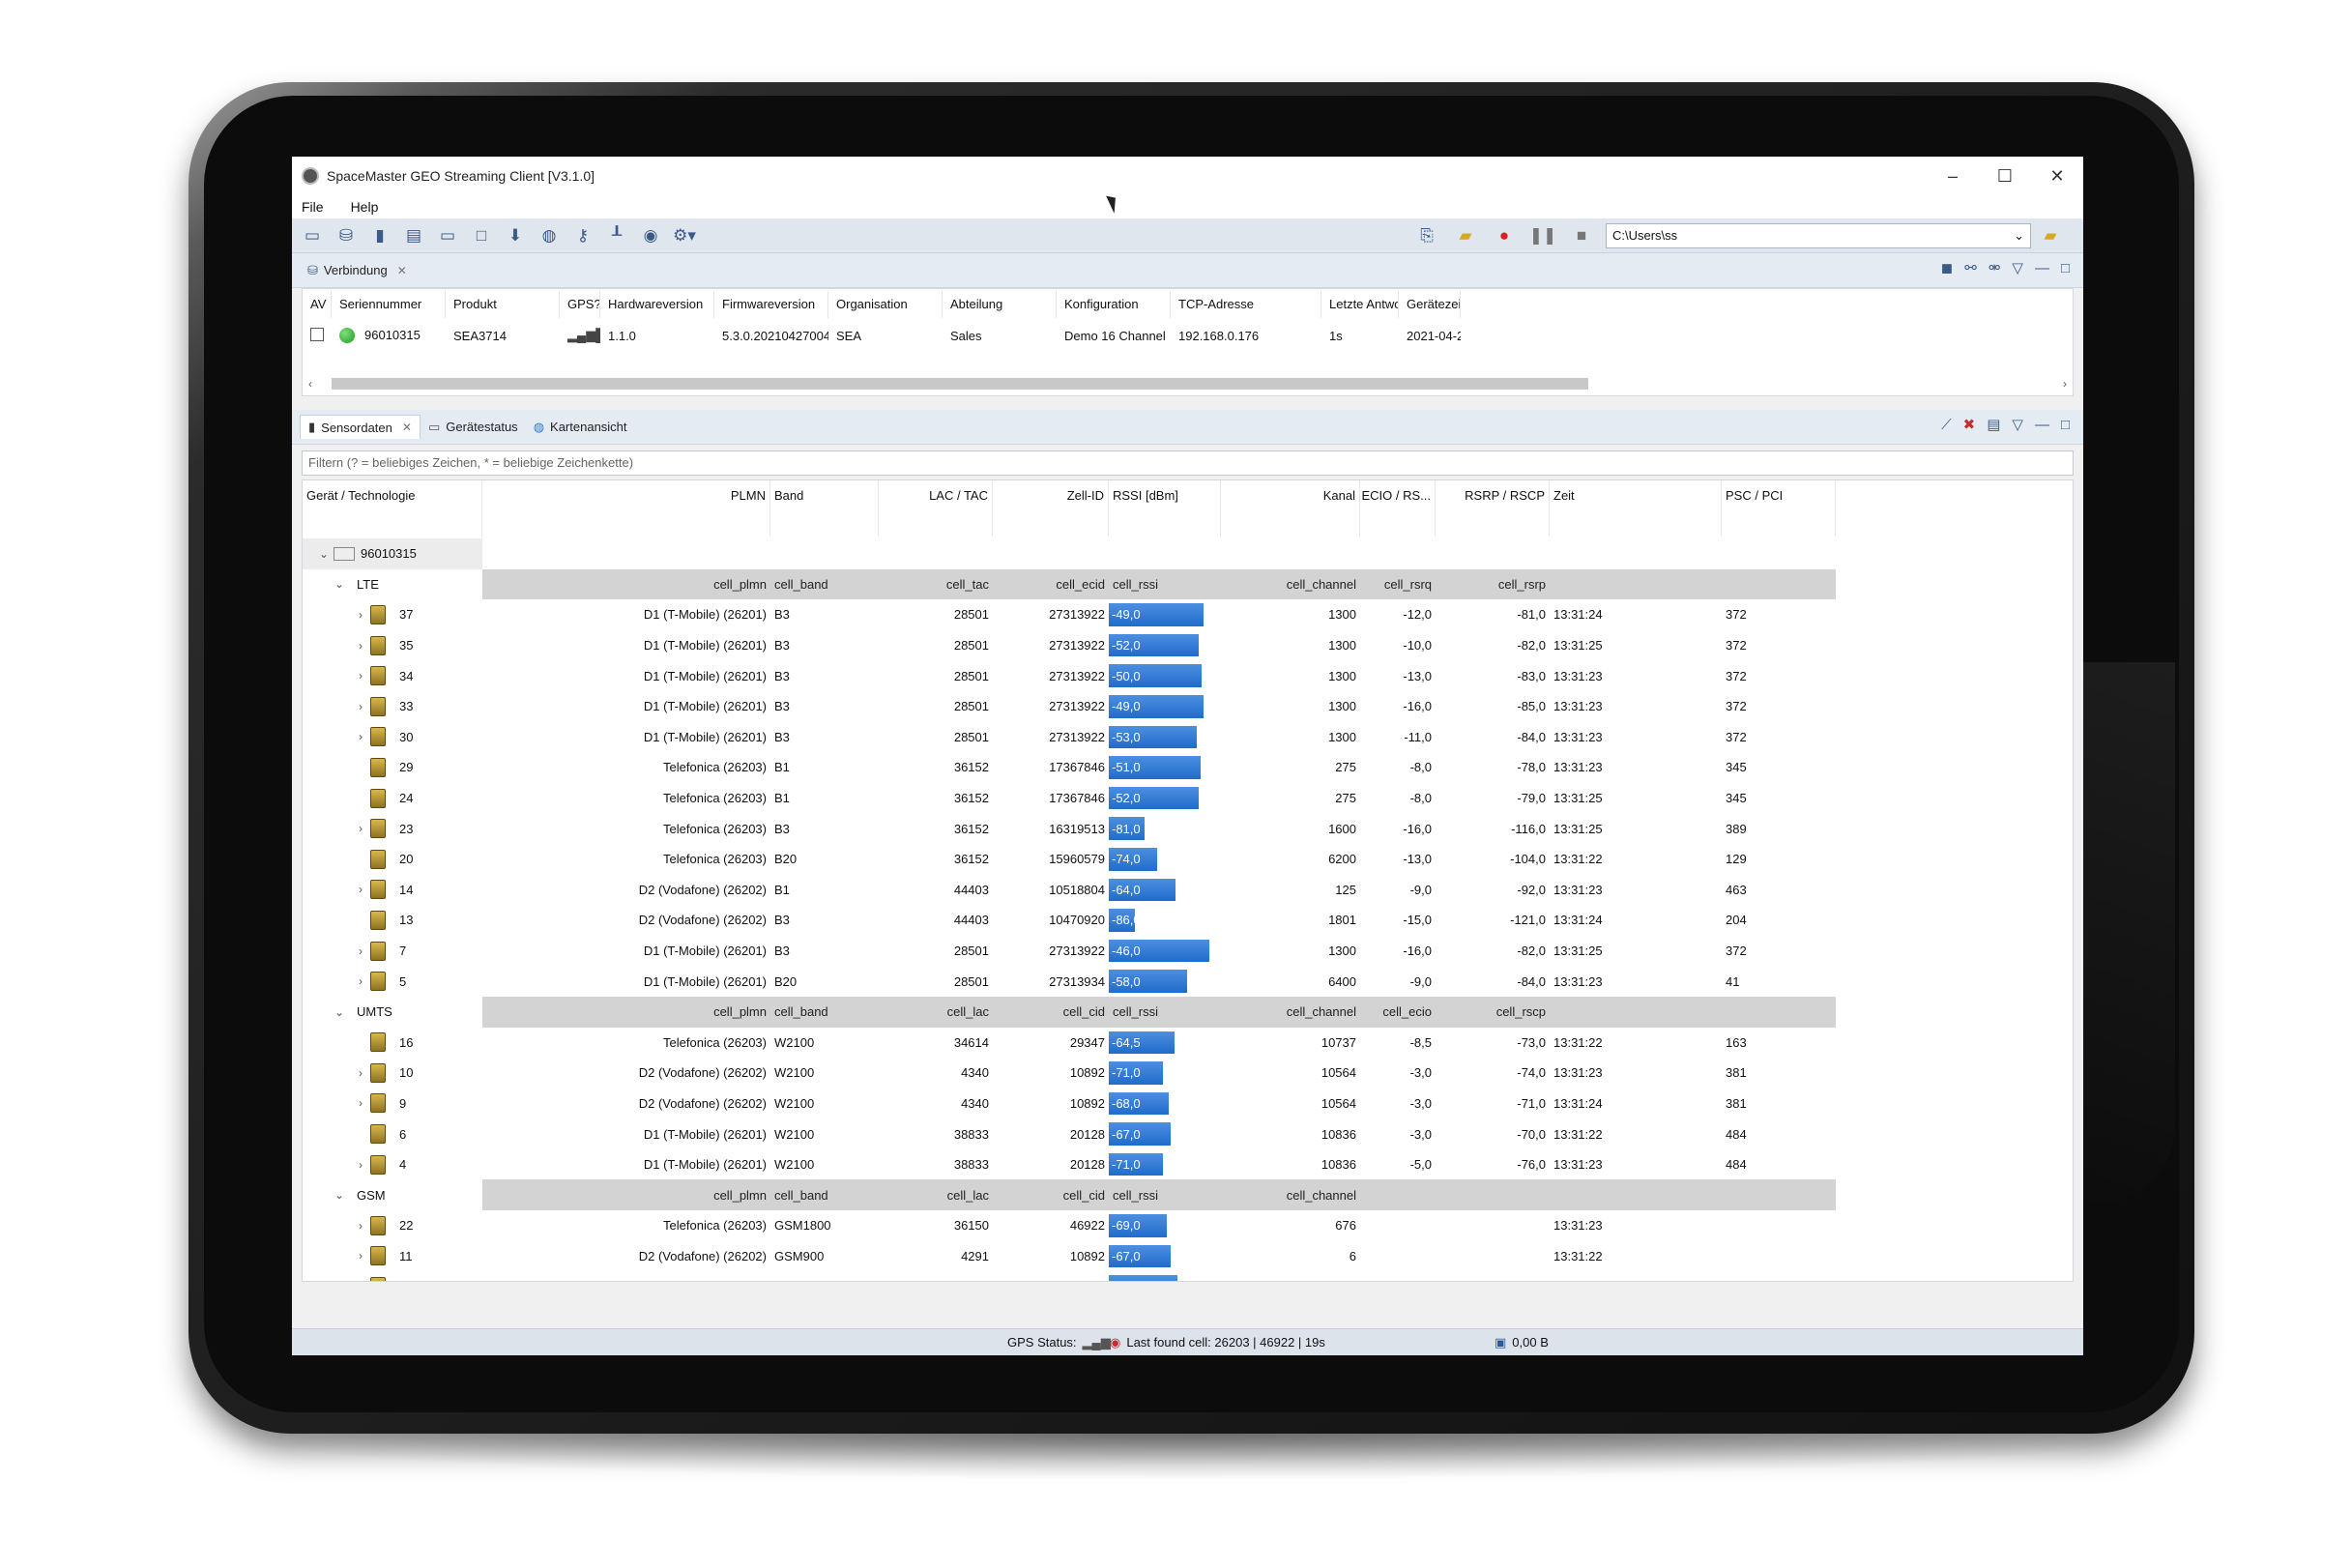 Image resolution: width=2351 pixels, height=1568 pixels. What do you see at coordinates (2050, 235) in the screenshot?
I see `browse-folder-icon: ▰` at bounding box center [2050, 235].